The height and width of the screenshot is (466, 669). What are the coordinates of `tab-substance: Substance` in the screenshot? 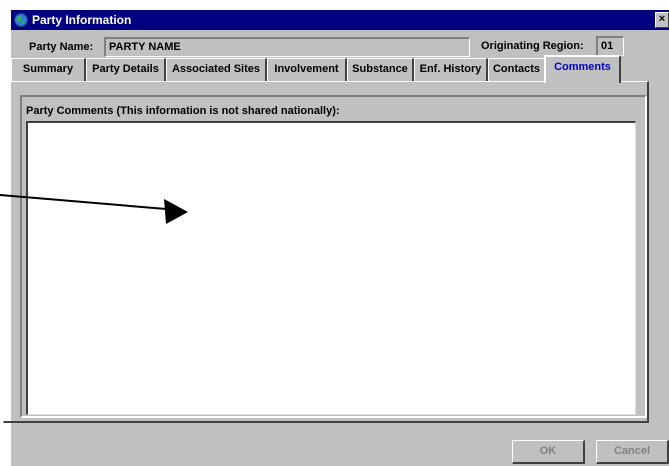 It's located at (380, 70).